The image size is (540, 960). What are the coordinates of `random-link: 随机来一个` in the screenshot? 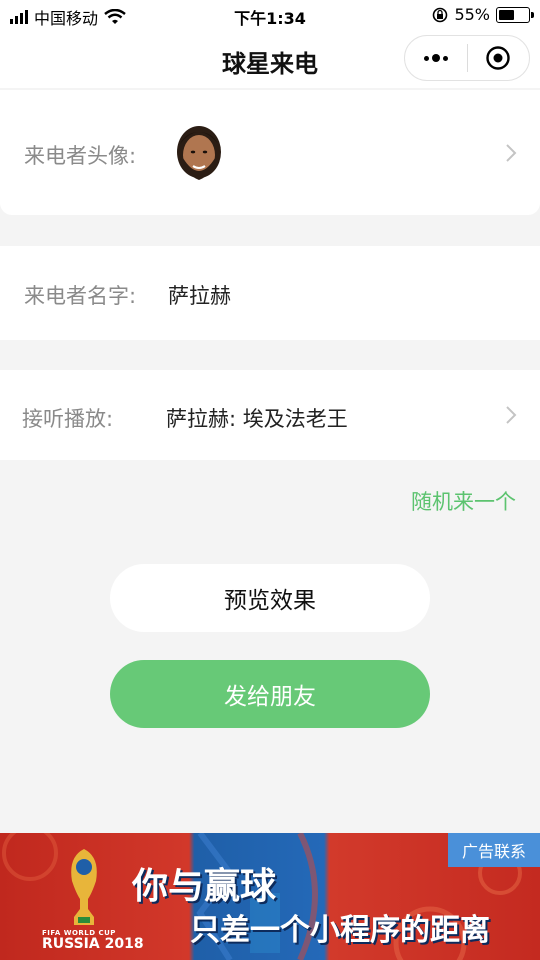 It's located at (463, 501).